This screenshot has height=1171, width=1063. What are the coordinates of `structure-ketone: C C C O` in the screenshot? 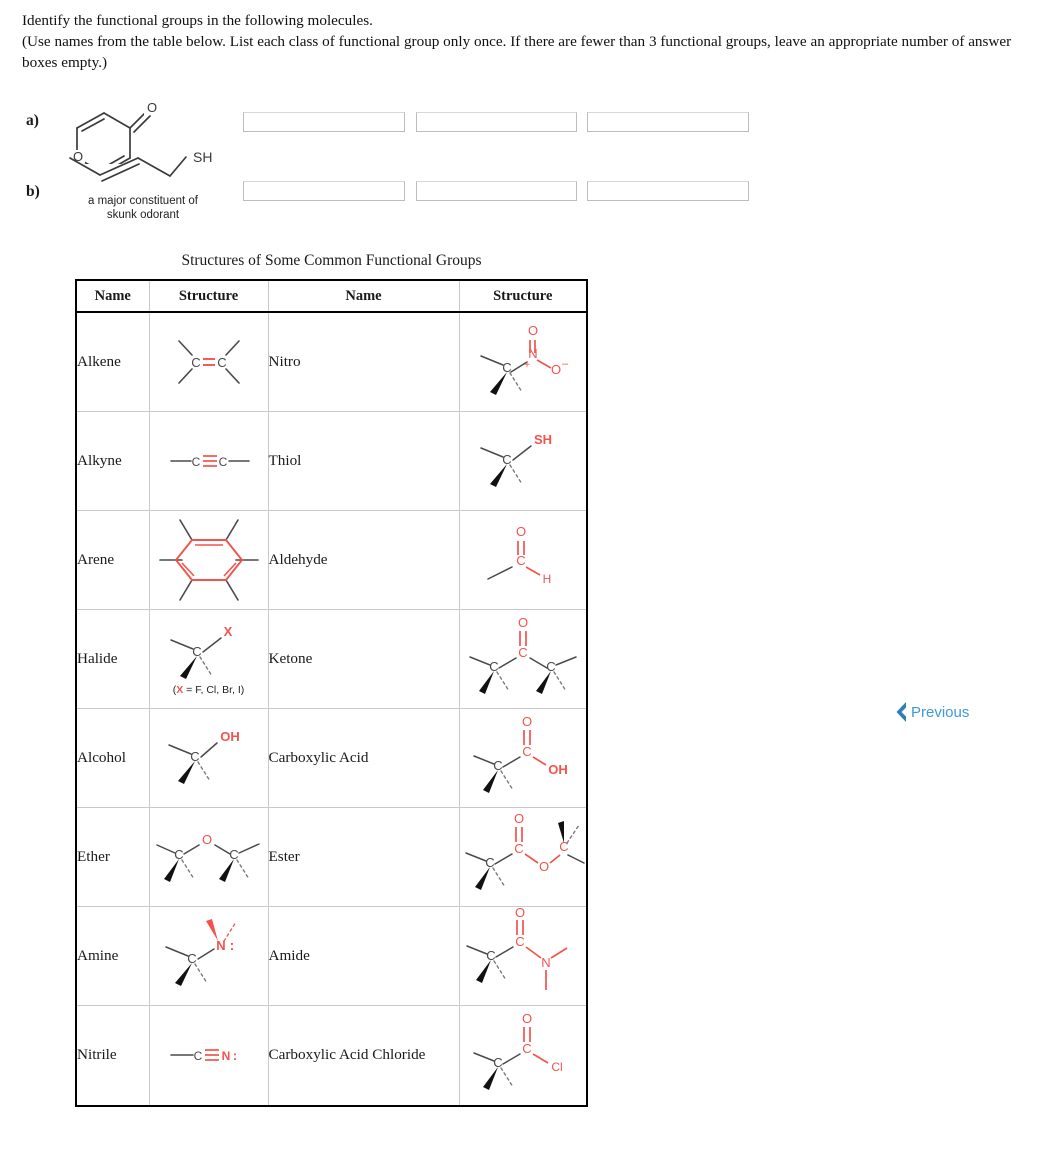 It's located at (523, 658).